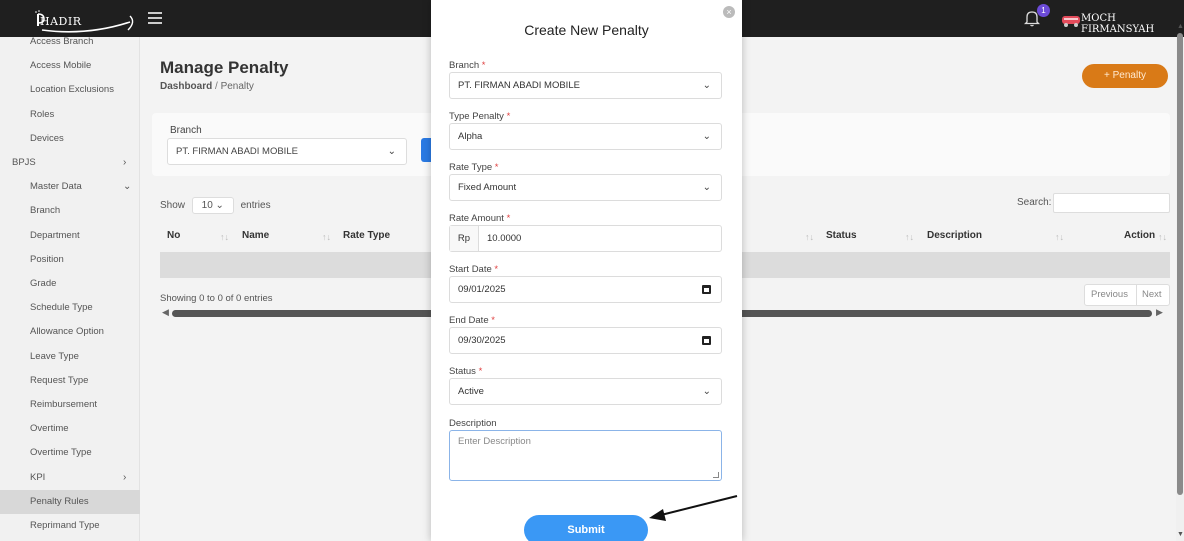  Describe the element at coordinates (24, 162) in the screenshot. I see `sidebar-item-label: BPJS` at that location.